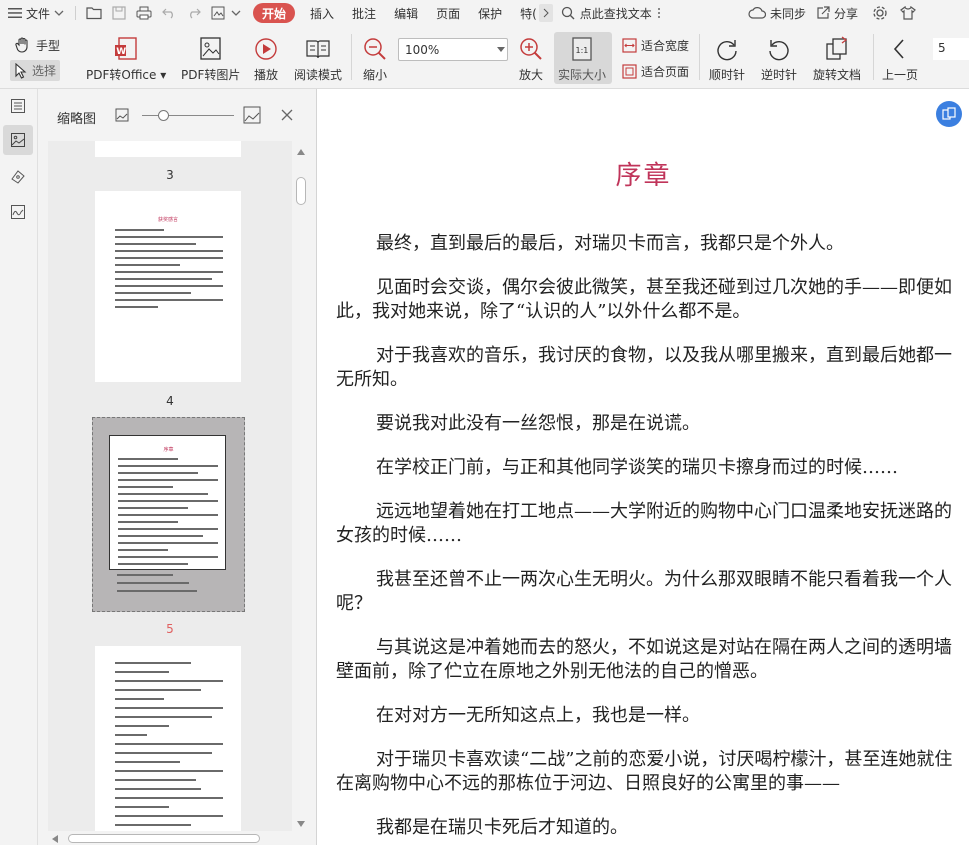  I want to click on vertical-scrollbar-thumb, so click(301, 191).